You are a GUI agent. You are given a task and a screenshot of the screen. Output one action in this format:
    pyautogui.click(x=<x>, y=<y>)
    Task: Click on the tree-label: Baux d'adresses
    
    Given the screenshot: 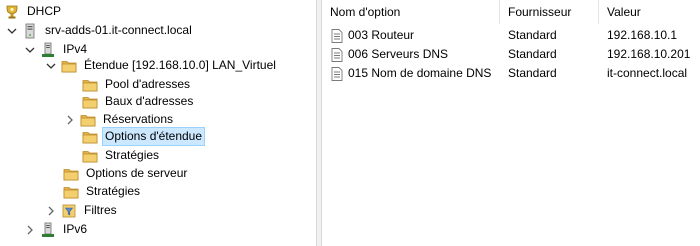 What is the action you would take?
    pyautogui.click(x=149, y=101)
    